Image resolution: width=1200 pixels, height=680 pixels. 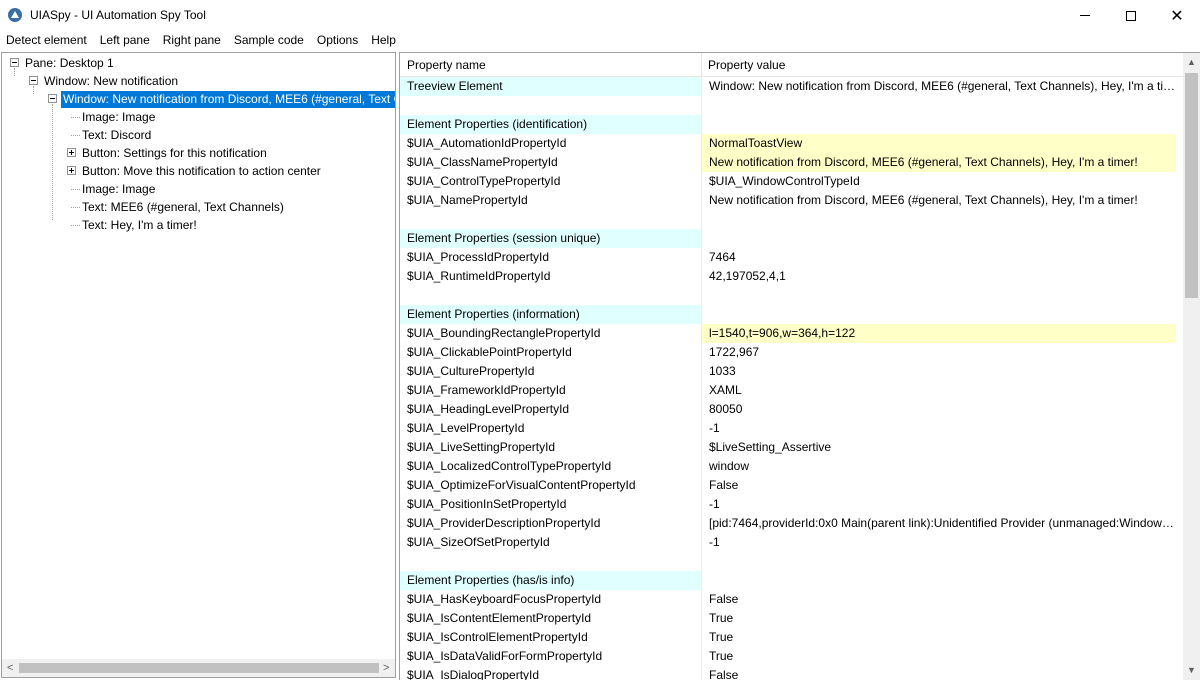 I want to click on tree-horizontal-scrollbar: < >, so click(x=198, y=668).